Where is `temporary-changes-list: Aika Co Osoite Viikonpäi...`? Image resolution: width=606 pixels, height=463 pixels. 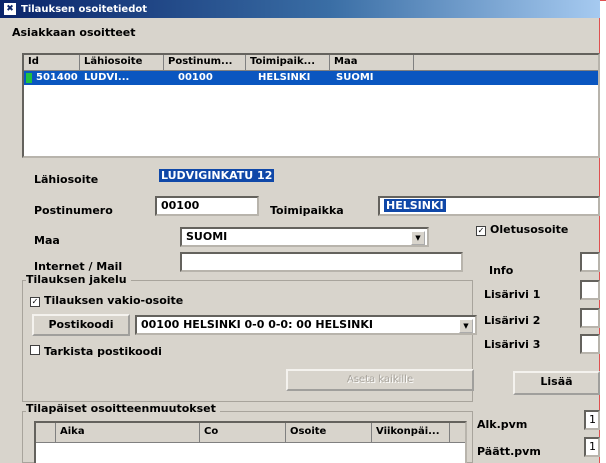
temporary-changes-list: Aika Co Osoite Viikonpäi... is located at coordinates (250, 442).